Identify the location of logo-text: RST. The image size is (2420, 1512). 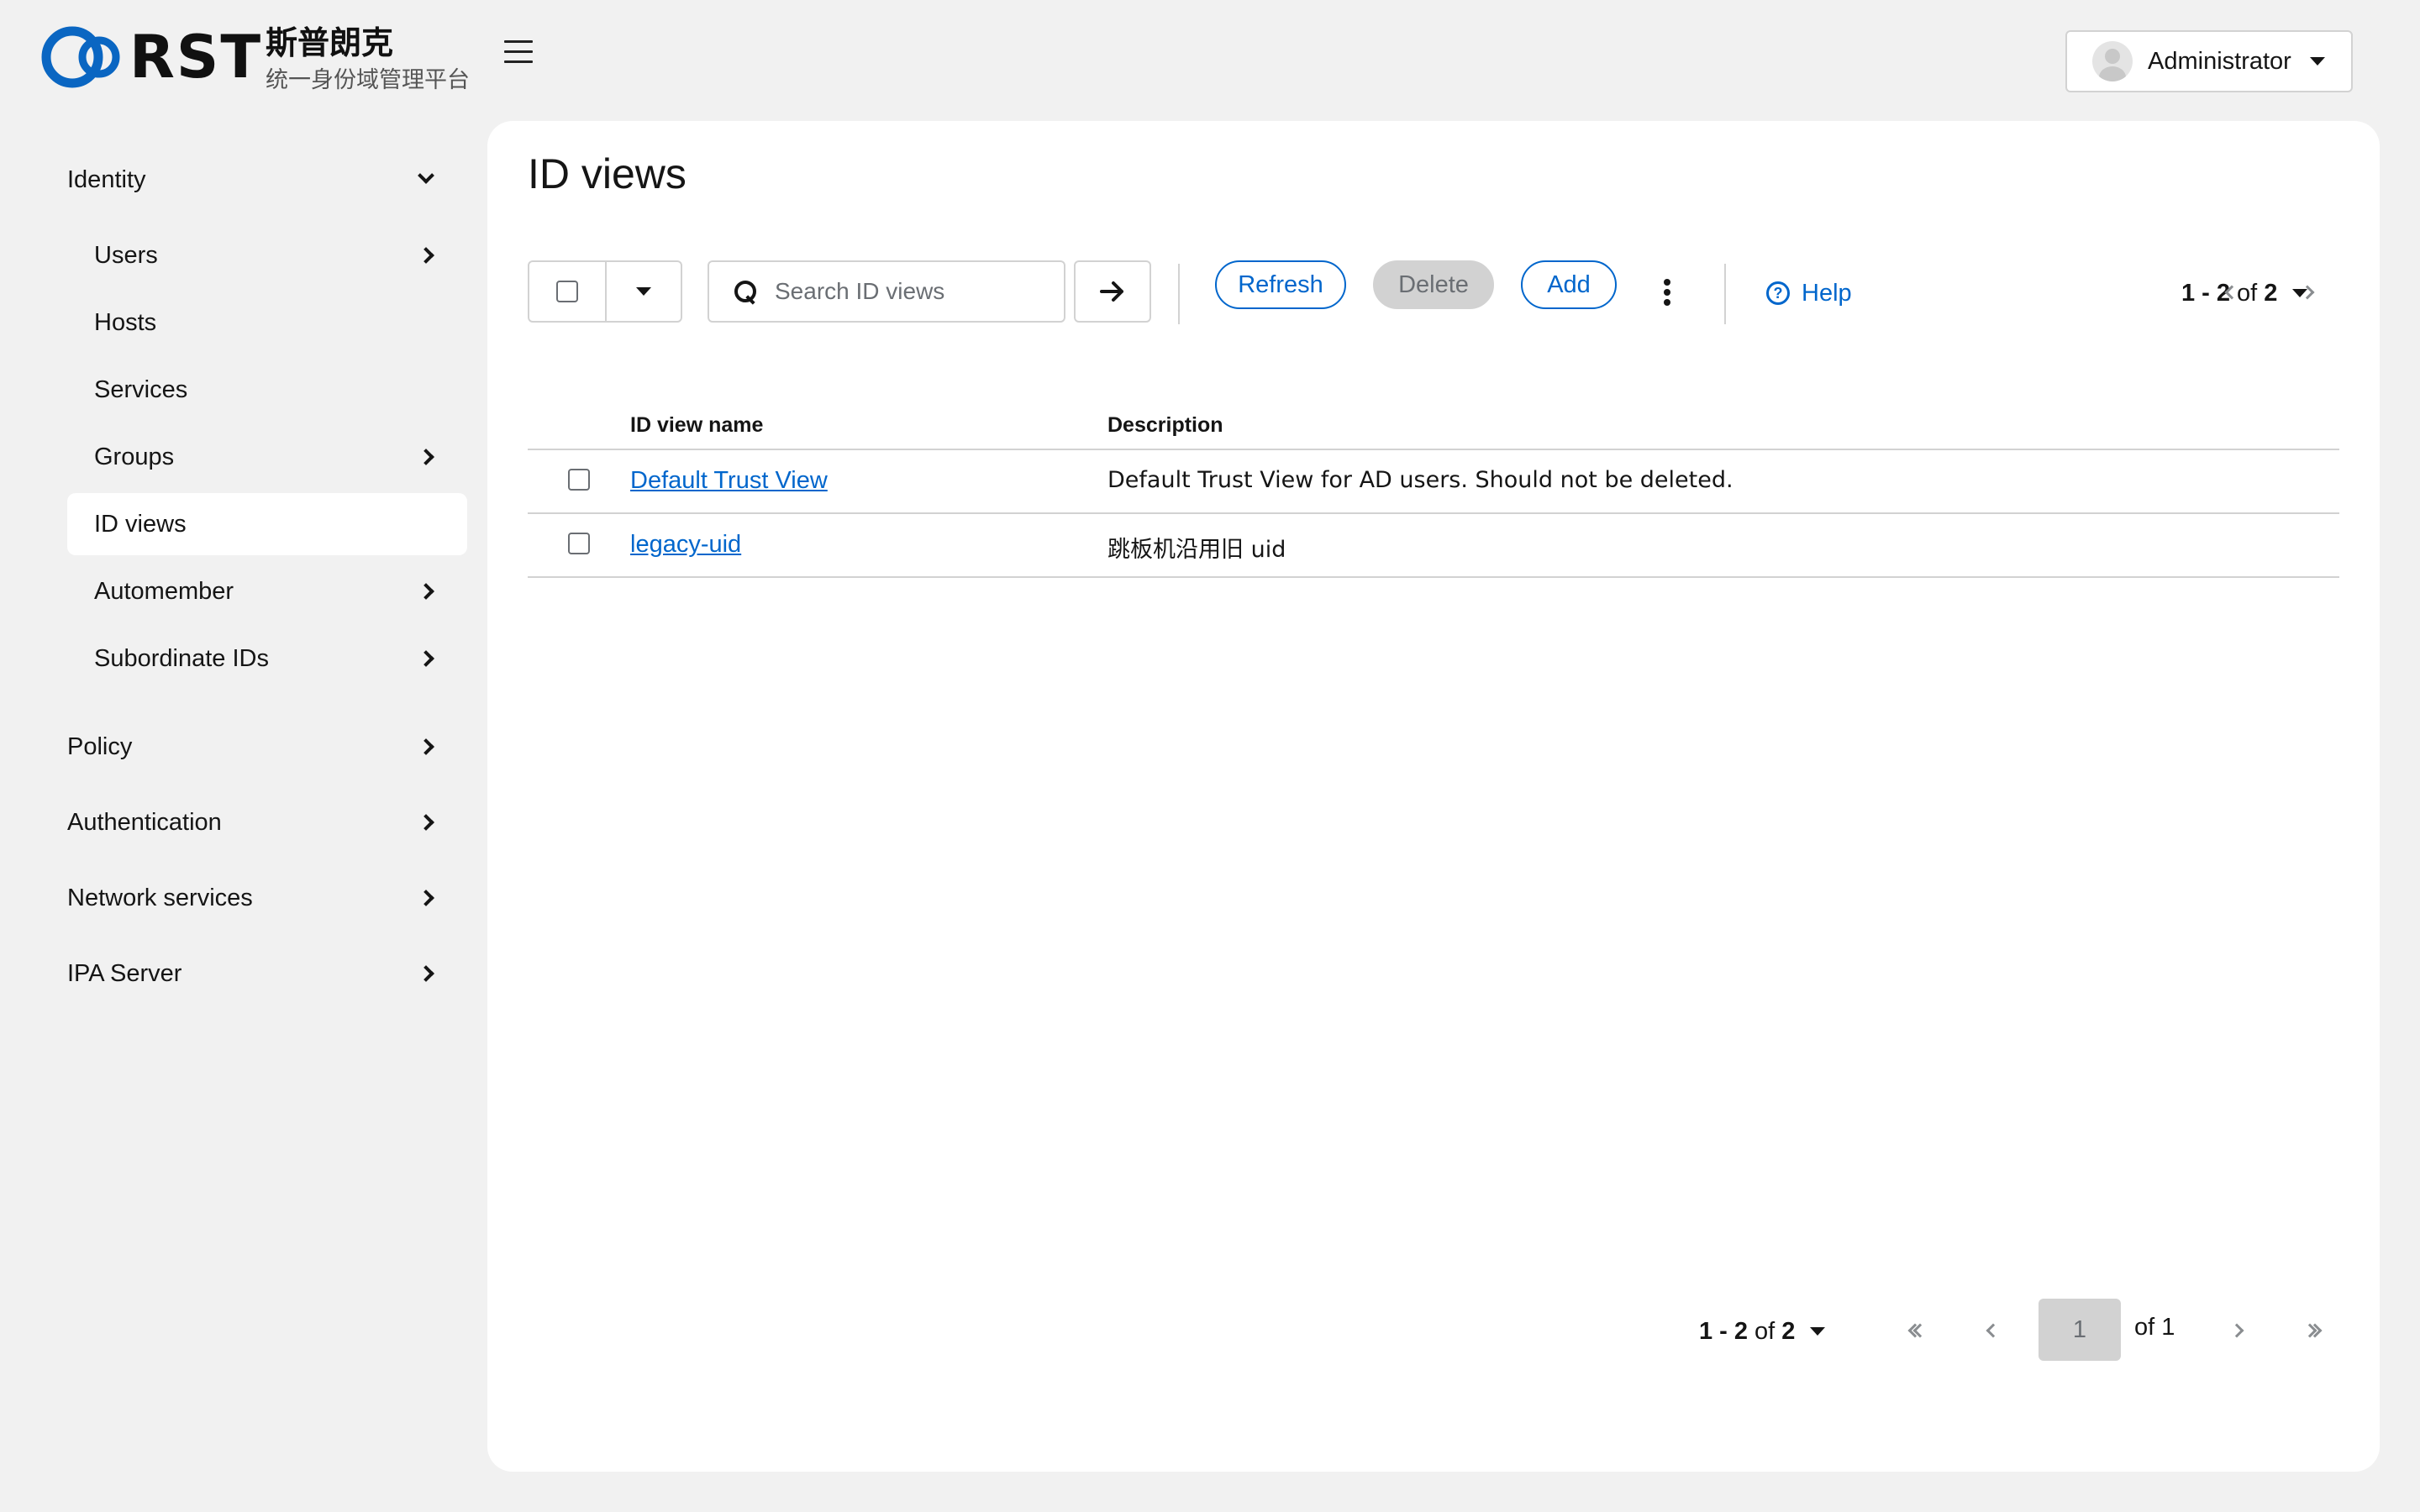
(196, 57).